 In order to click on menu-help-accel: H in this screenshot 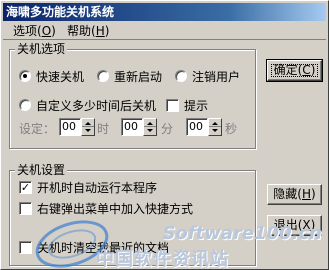, I will do `click(100, 31)`.